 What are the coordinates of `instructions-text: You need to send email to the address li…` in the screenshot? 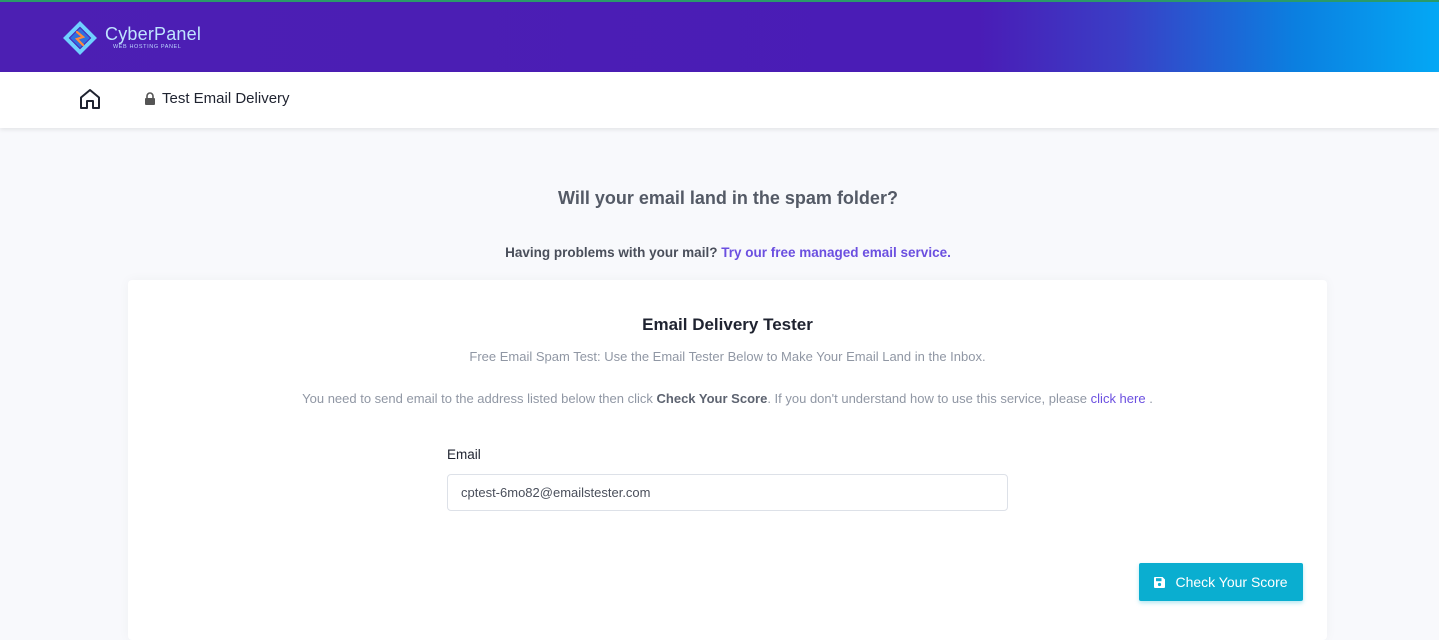 It's located at (477, 398).